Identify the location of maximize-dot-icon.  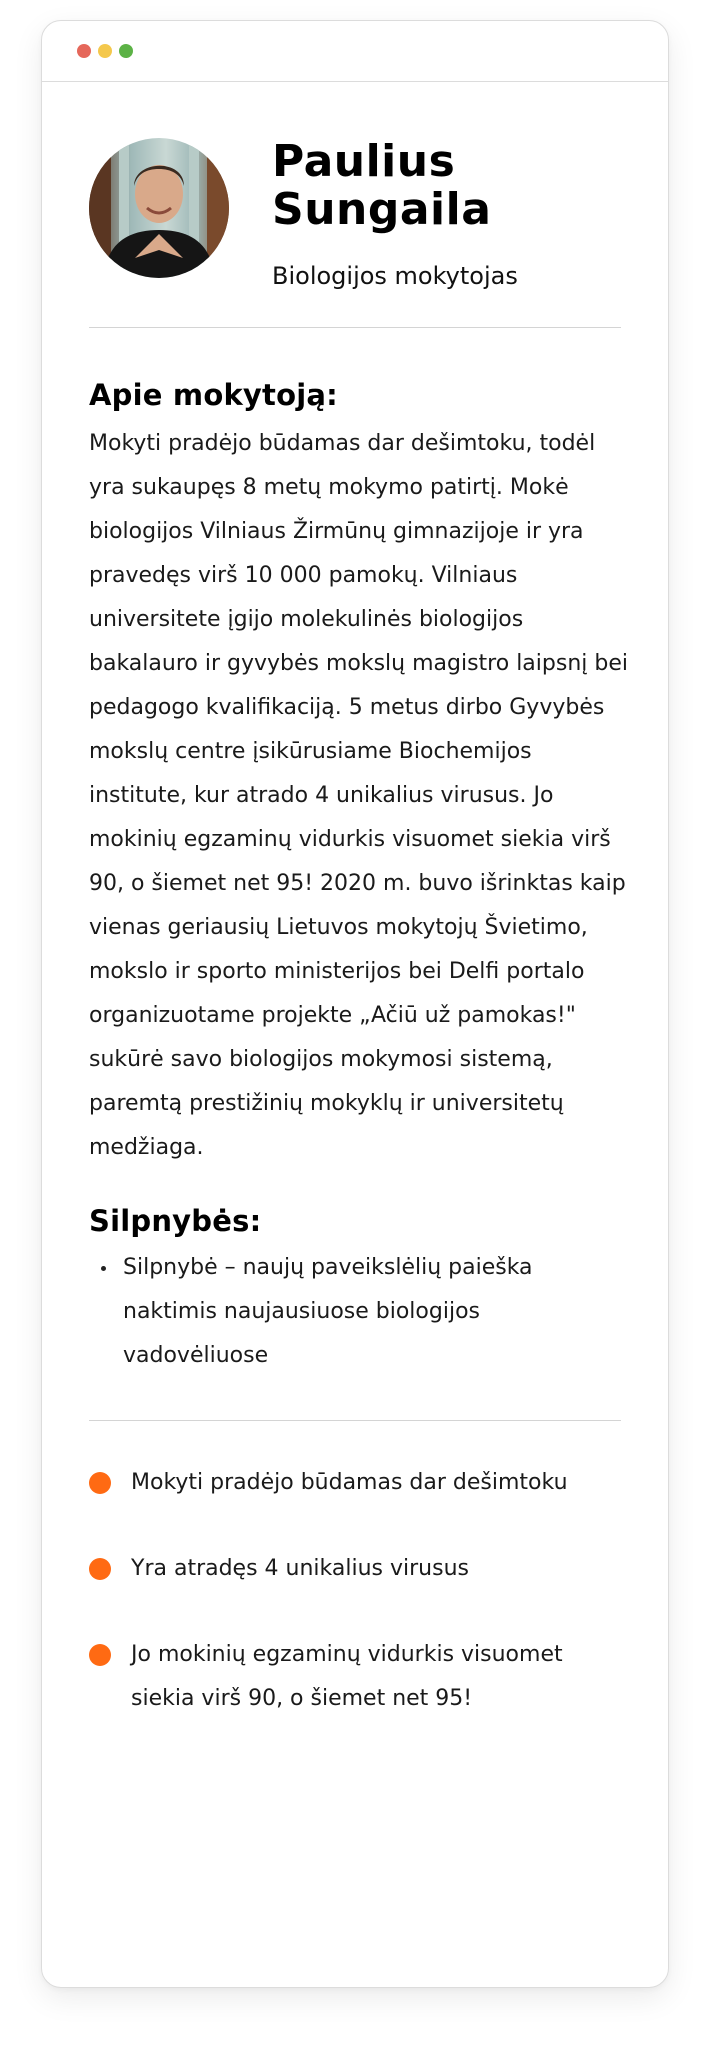
(126, 51).